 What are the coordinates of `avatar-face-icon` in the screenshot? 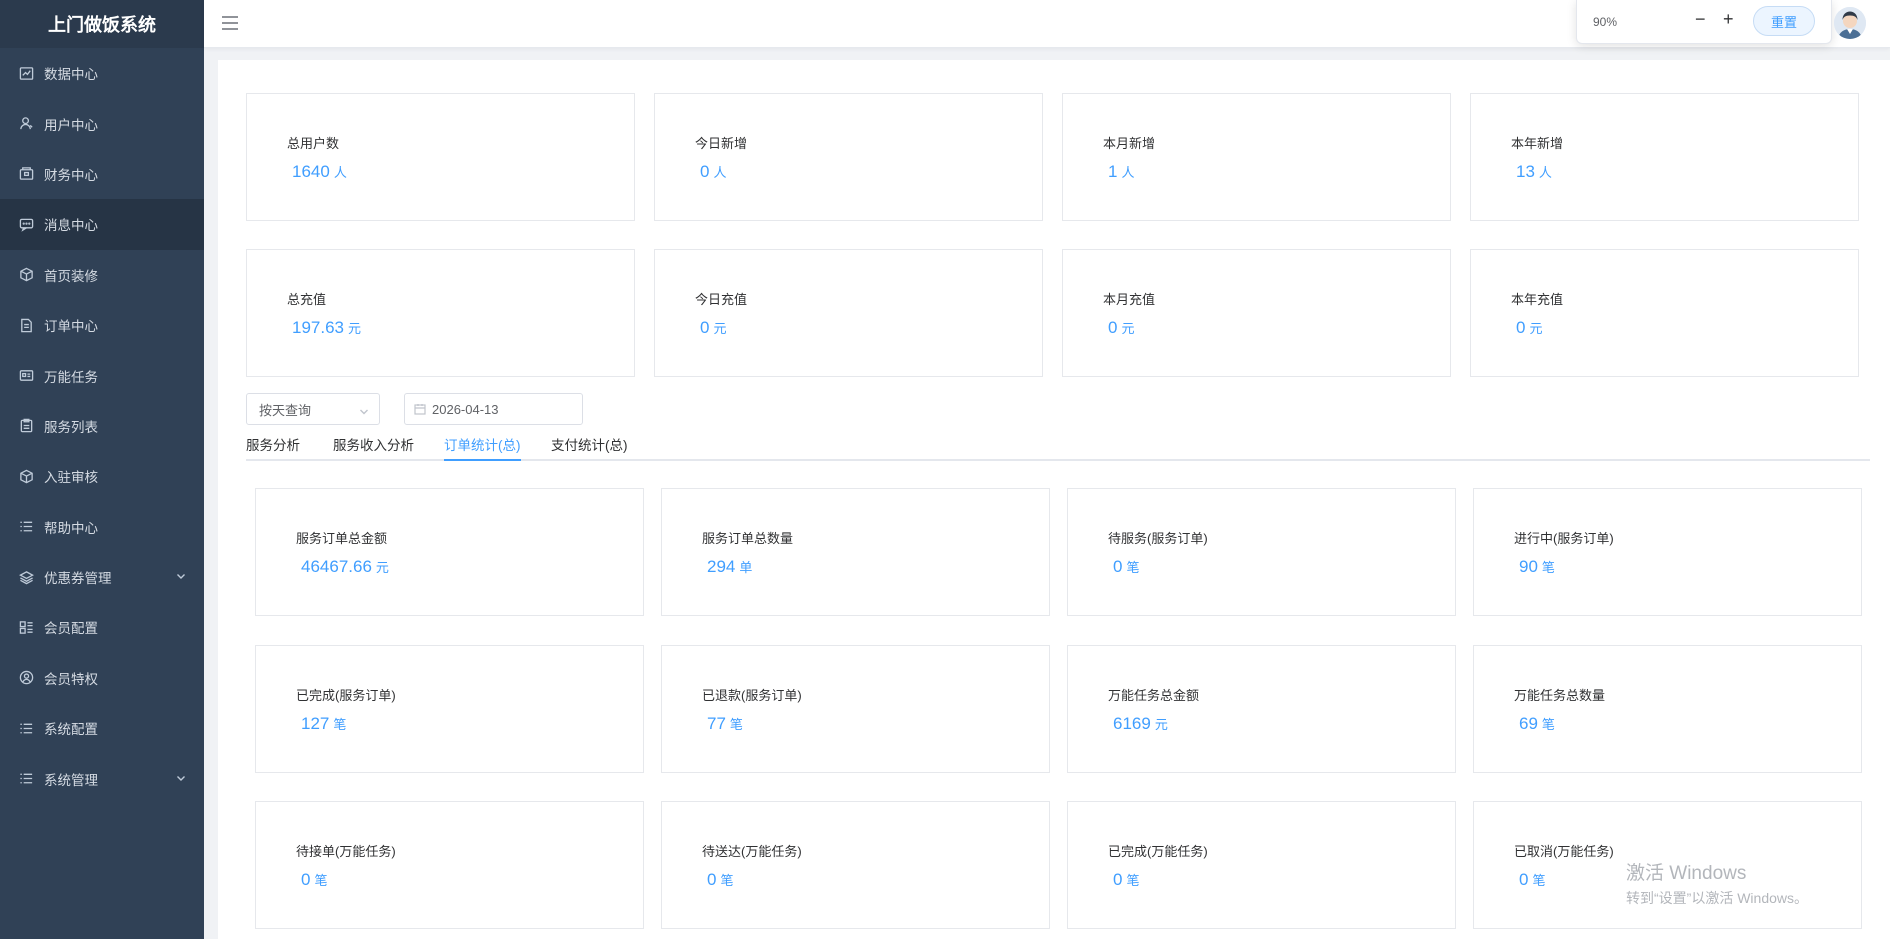 It's located at (1850, 23).